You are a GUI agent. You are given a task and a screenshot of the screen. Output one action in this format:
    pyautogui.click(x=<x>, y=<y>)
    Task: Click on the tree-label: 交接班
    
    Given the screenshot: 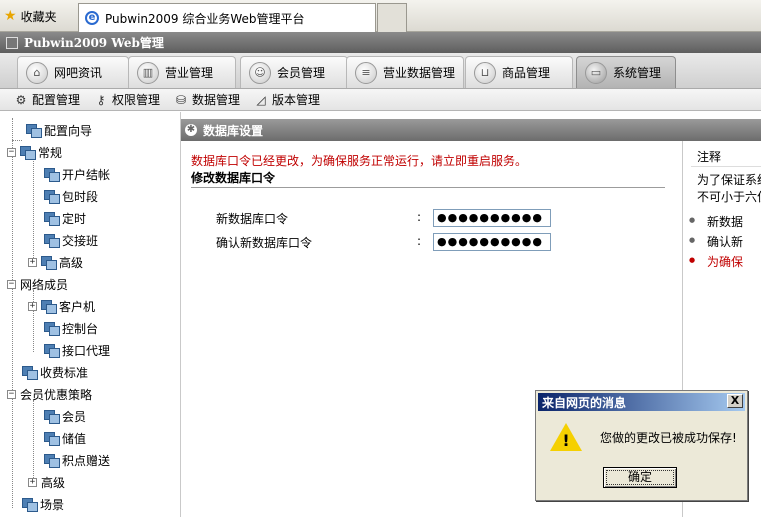 What is the action you would take?
    pyautogui.click(x=80, y=240)
    